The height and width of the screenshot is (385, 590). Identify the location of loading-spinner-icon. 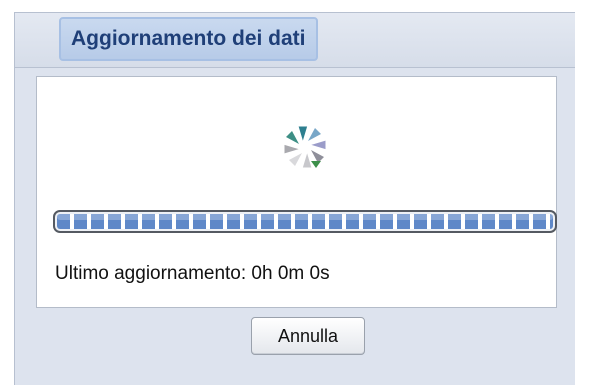
(305, 147).